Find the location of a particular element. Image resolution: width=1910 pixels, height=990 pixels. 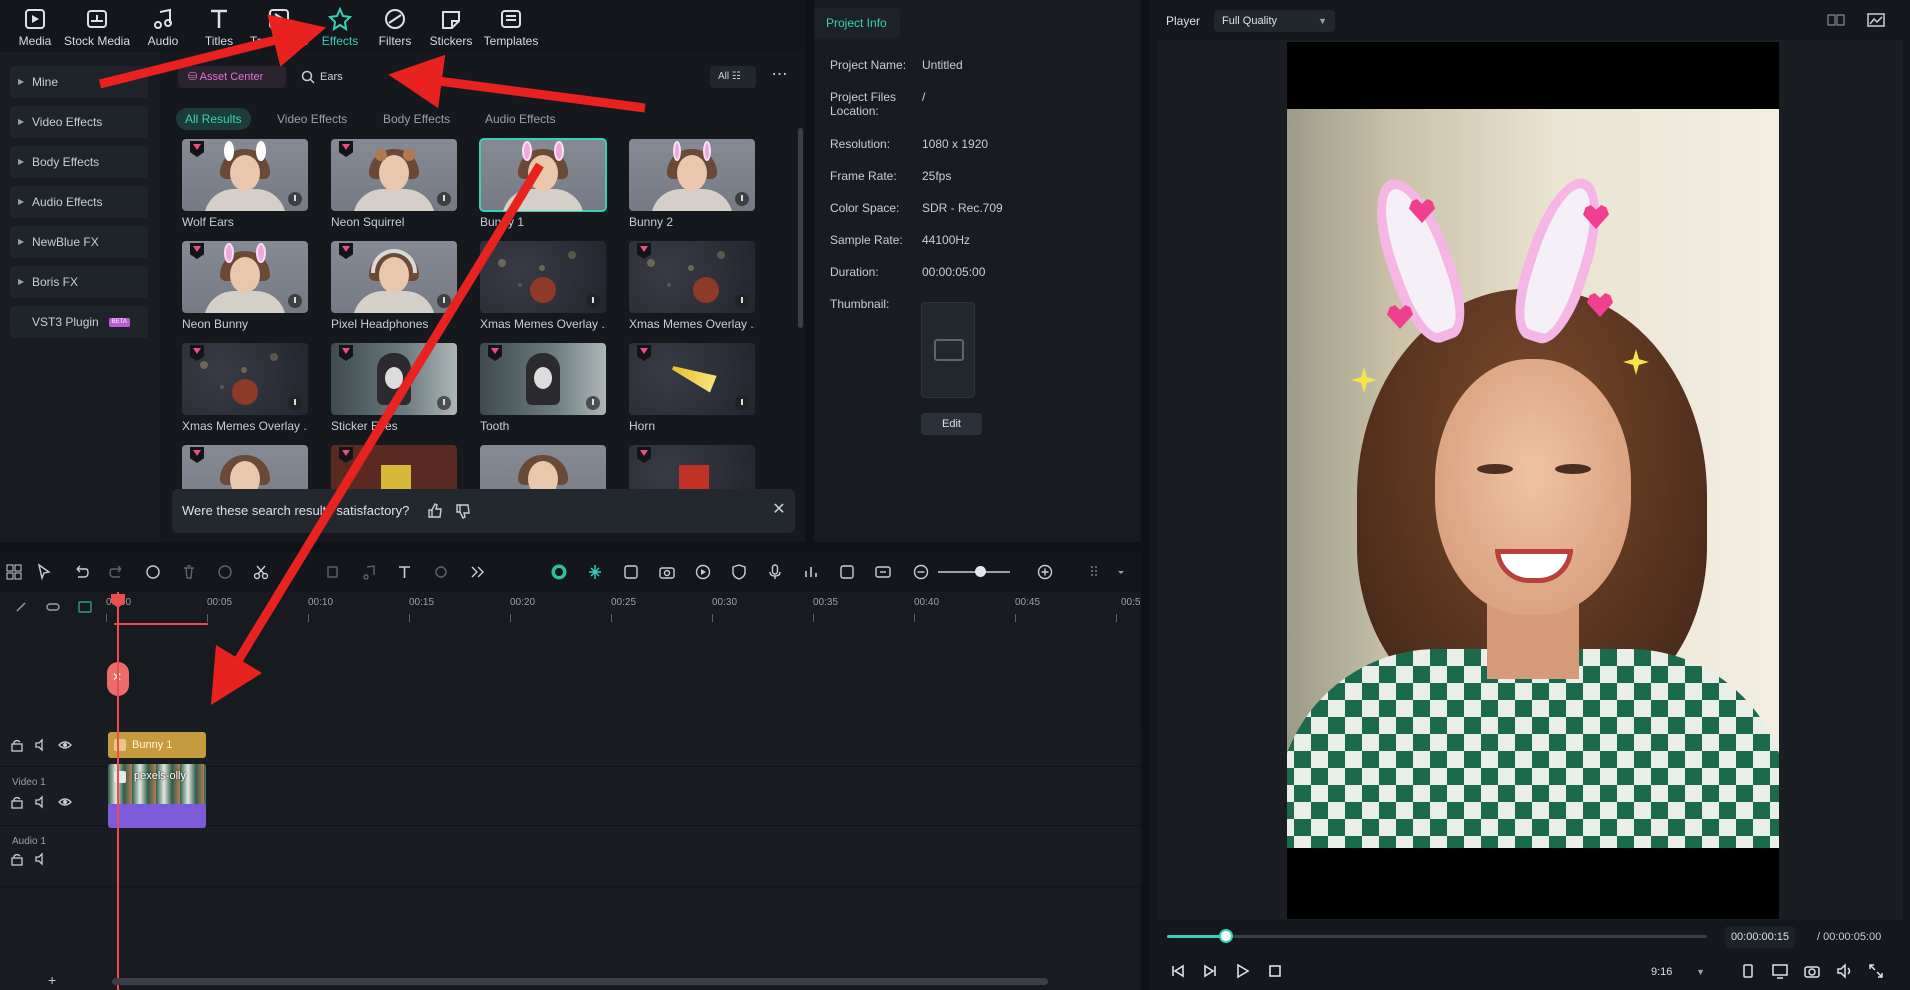

redo-icon is located at coordinates (117, 572).